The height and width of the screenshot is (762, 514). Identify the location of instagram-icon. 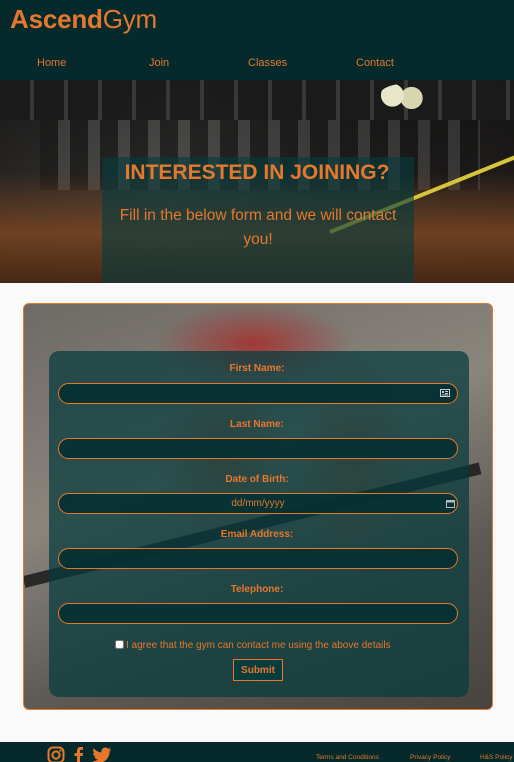
(56, 754).